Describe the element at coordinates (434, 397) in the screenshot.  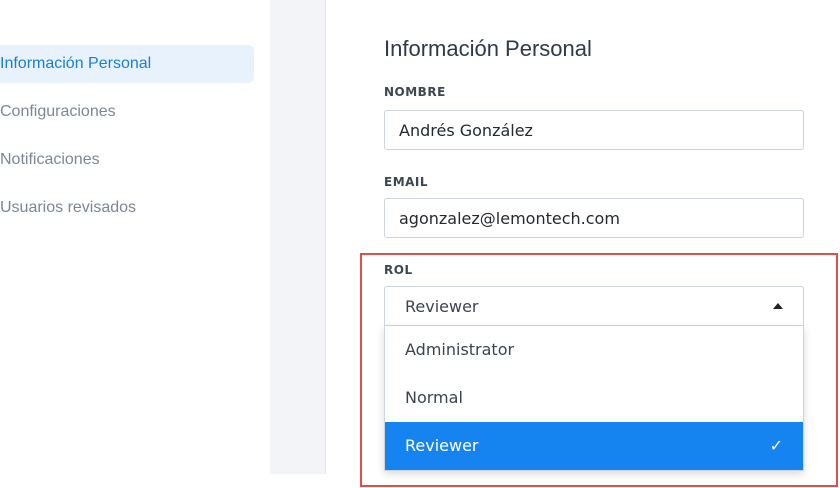
I see `role-option-label: Normal` at that location.